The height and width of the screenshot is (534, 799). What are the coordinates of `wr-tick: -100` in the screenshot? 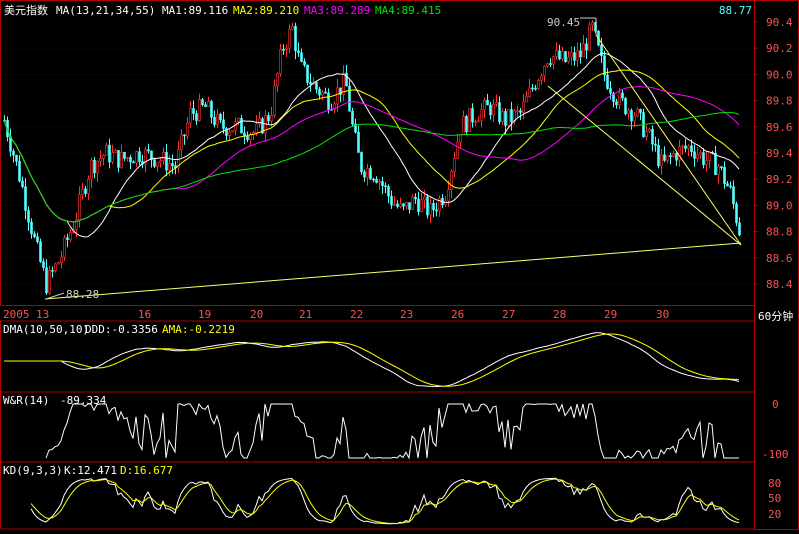 It's located at (775, 454).